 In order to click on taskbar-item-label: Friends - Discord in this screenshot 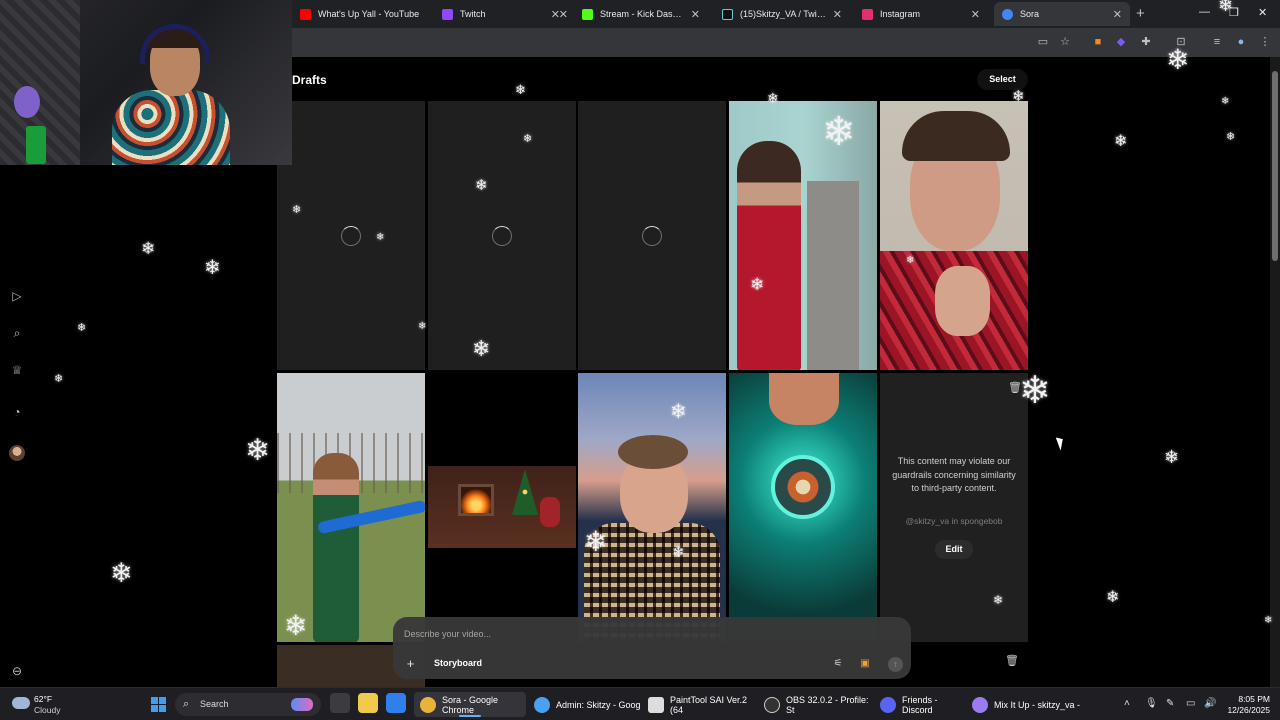, I will do `click(920, 704)`.